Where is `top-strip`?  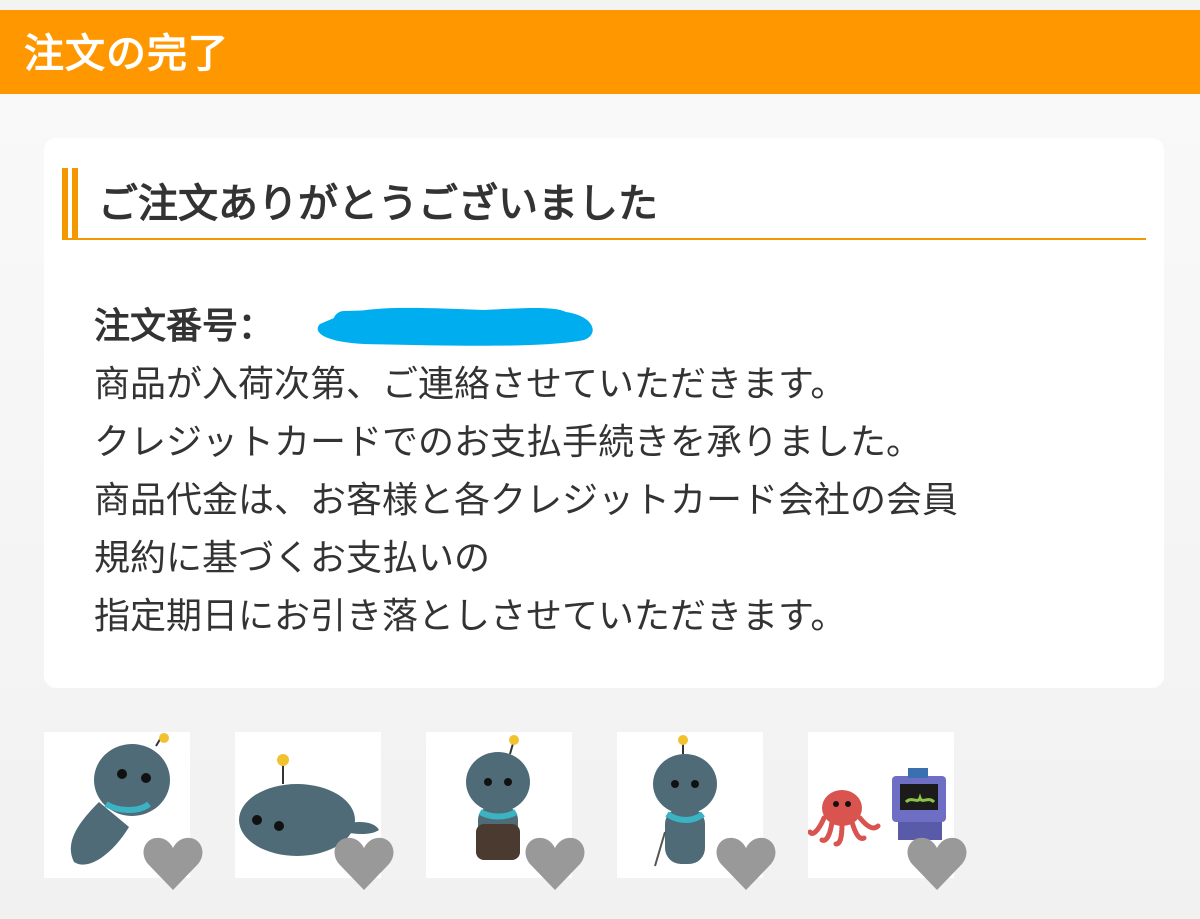
top-strip is located at coordinates (600, 5).